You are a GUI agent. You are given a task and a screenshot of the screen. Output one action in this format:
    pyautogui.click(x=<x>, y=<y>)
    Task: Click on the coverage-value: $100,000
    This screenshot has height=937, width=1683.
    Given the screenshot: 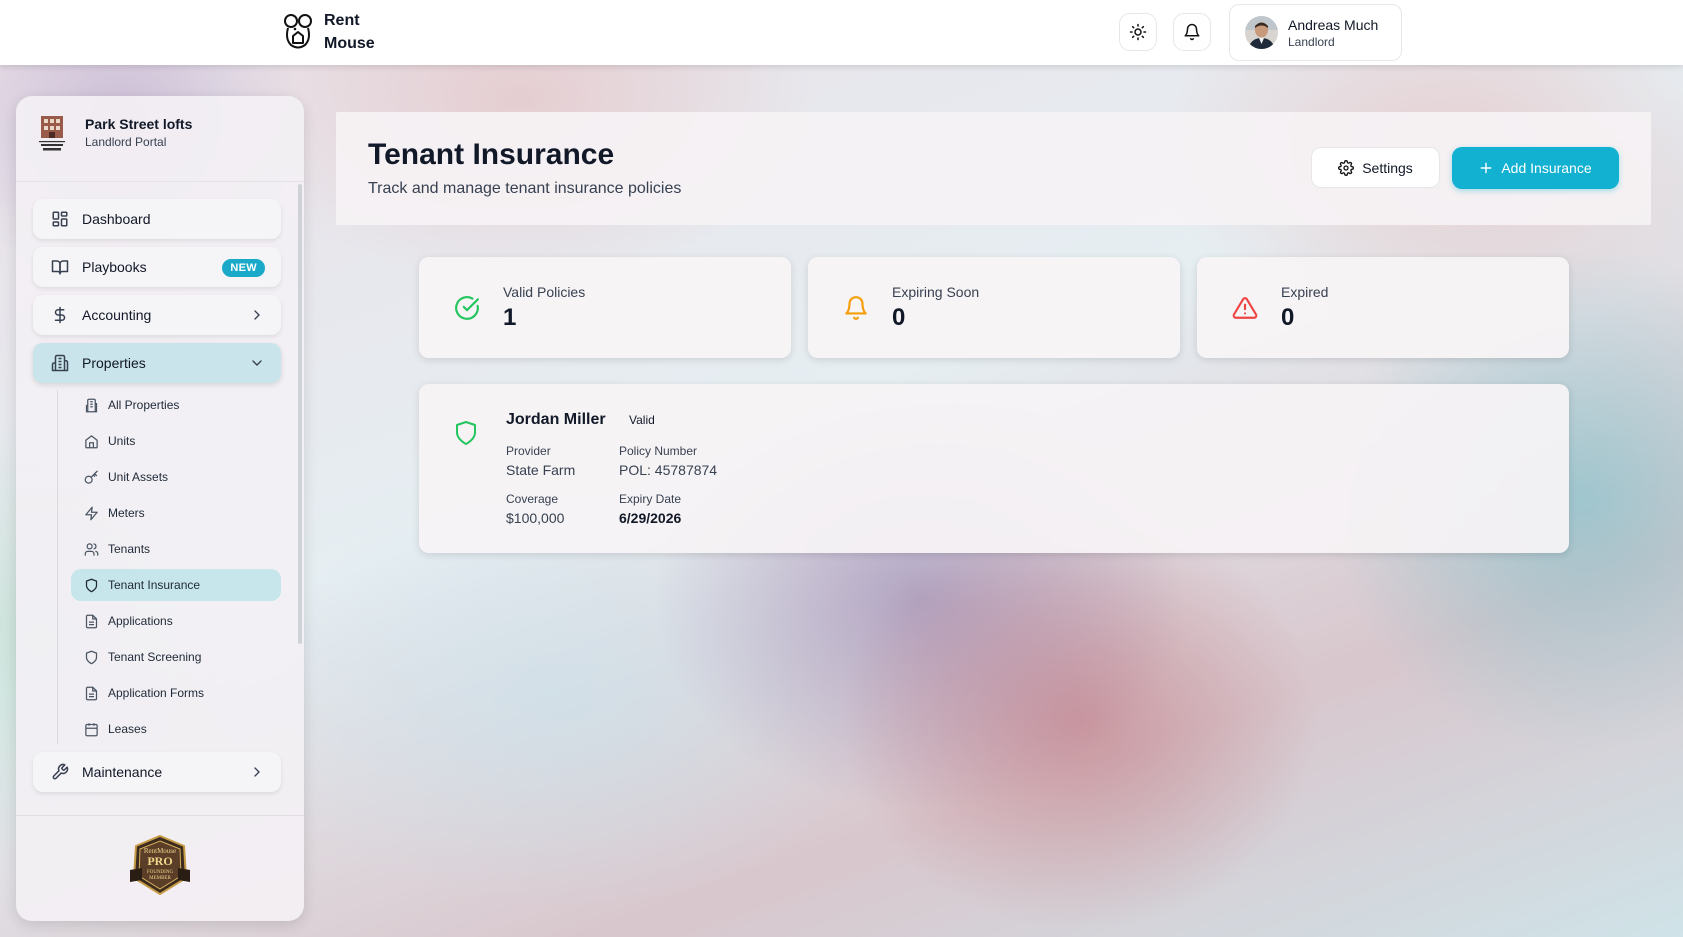 What is the action you would take?
    pyautogui.click(x=535, y=518)
    